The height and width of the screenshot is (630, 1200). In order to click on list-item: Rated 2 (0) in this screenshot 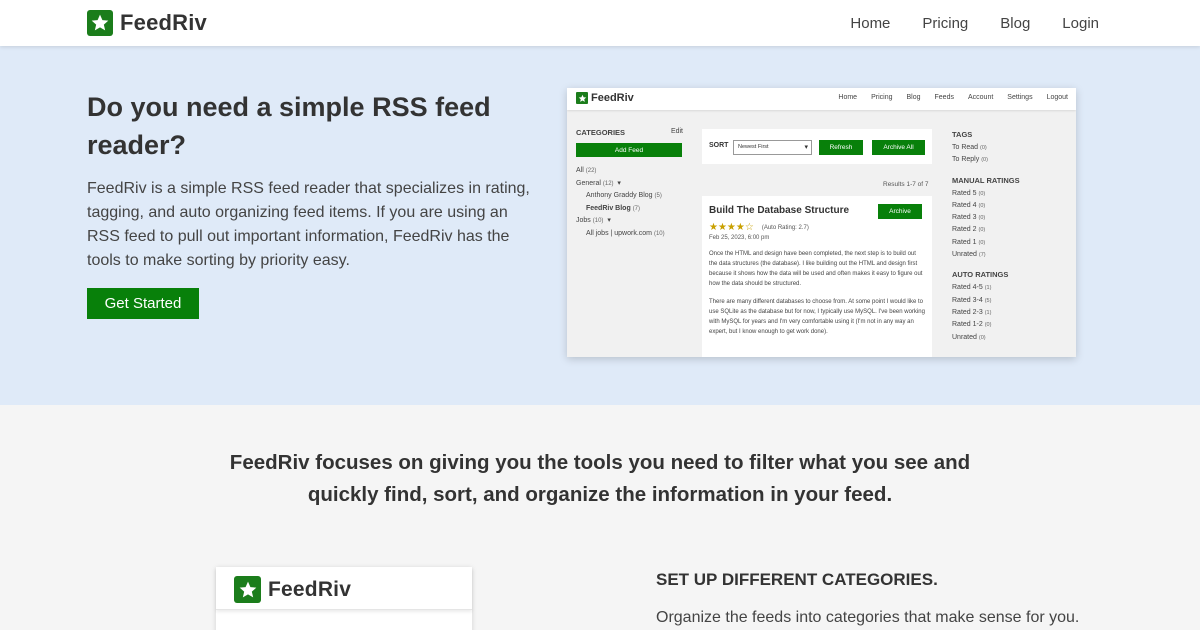, I will do `click(969, 230)`.